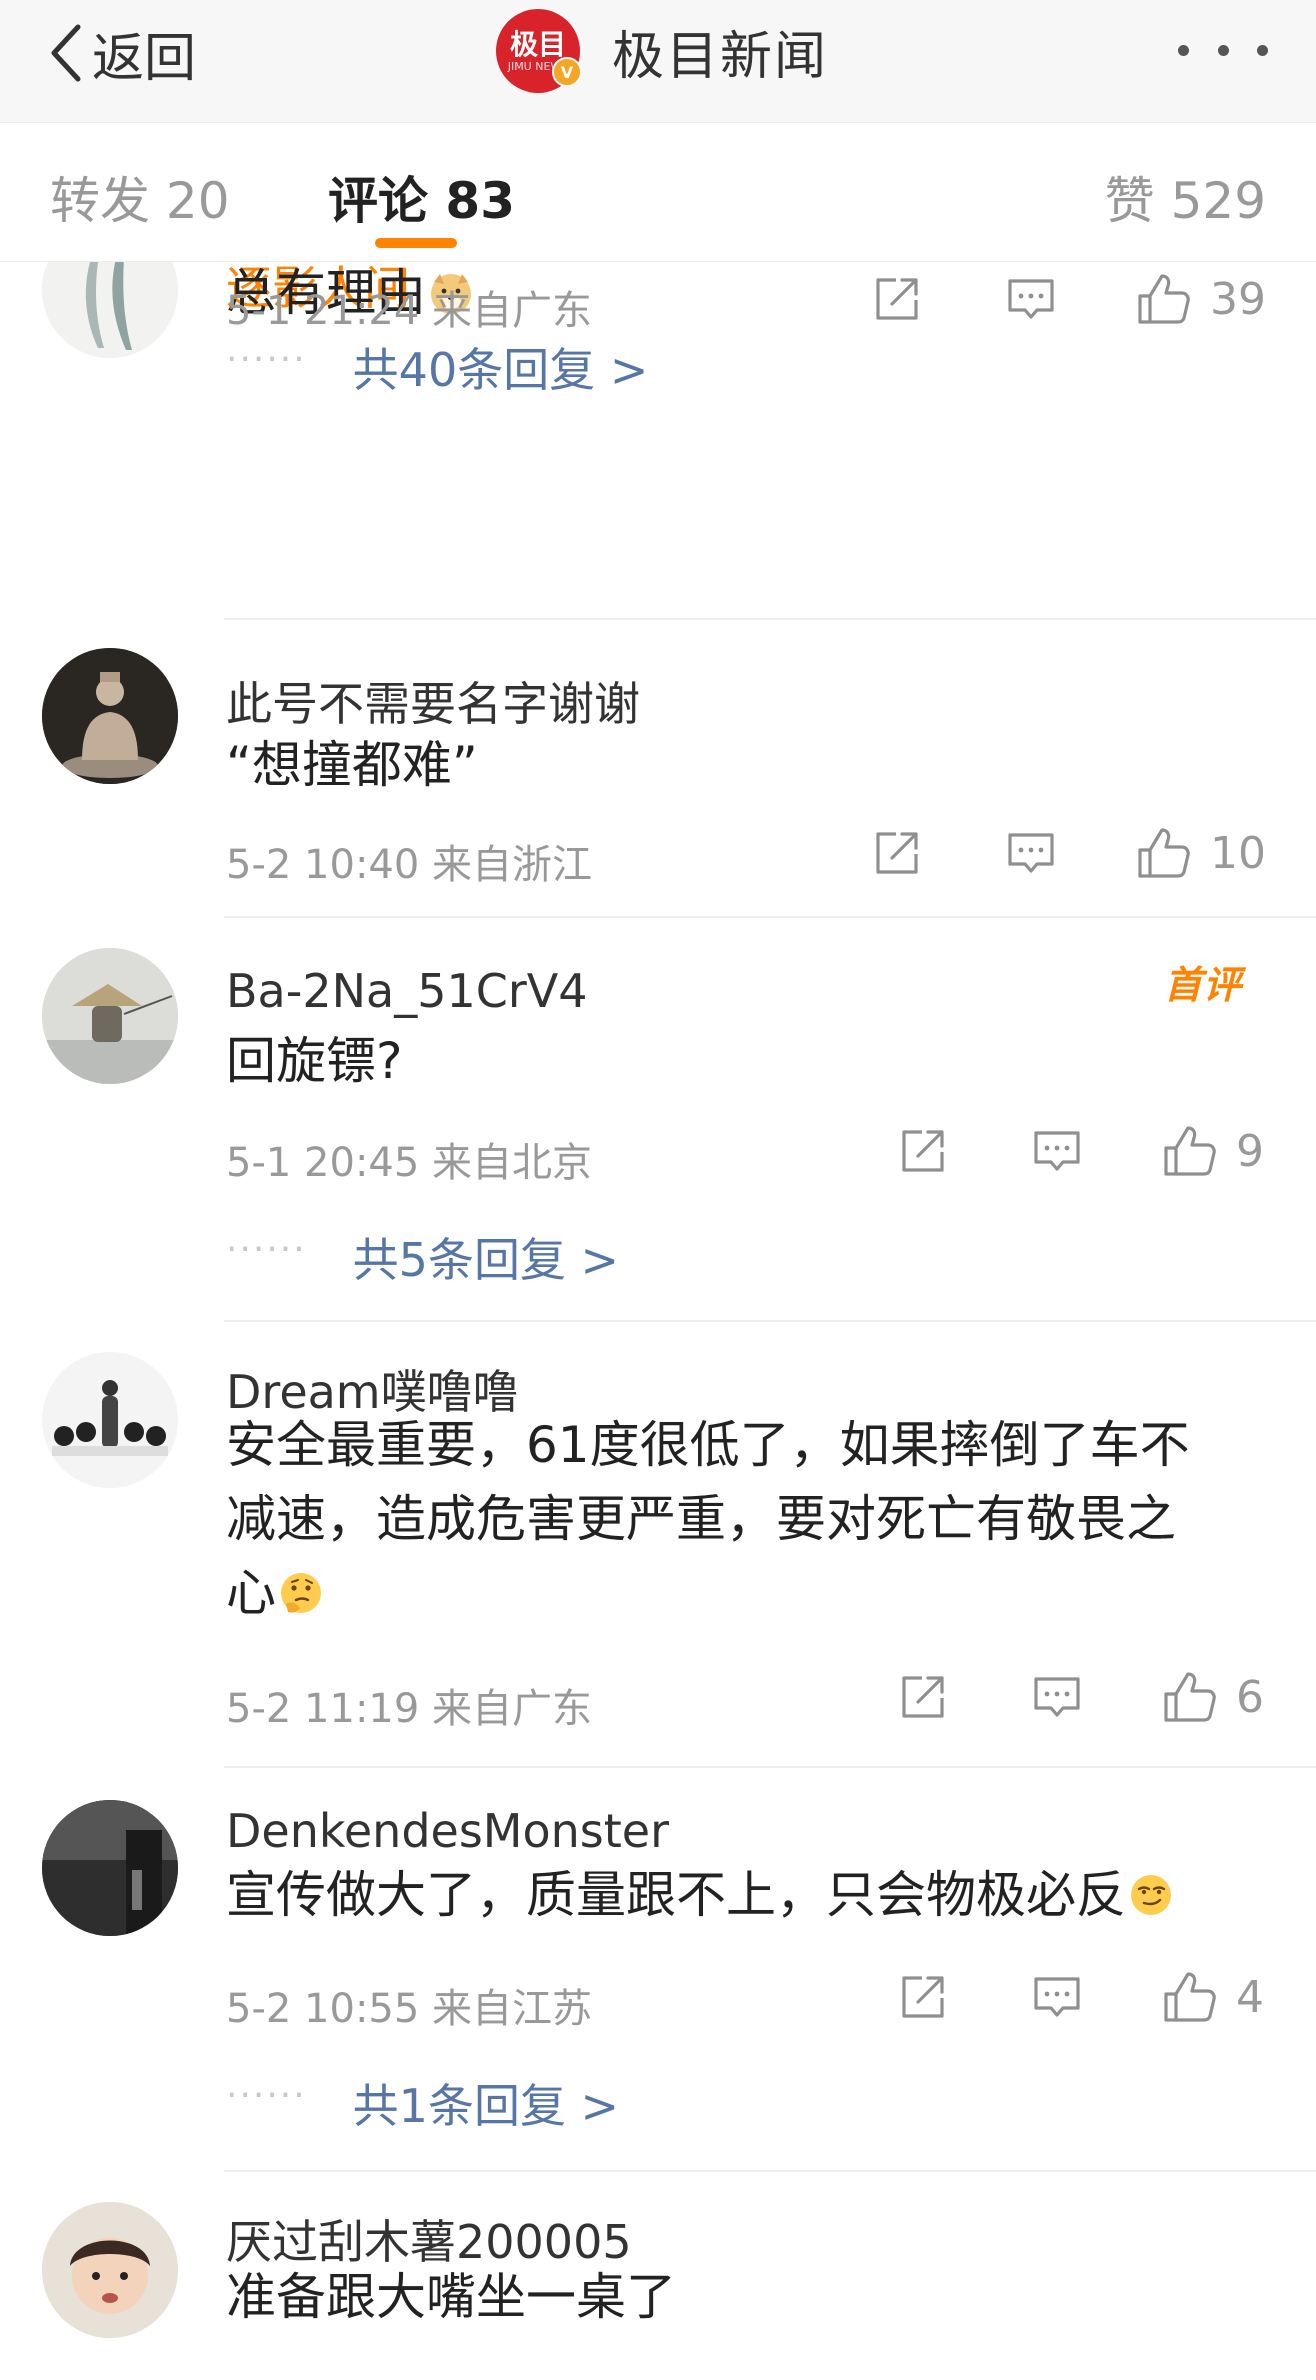 The image size is (1316, 2380). Describe the element at coordinates (447, 1831) in the screenshot. I see `comment-username: DenkendesMonster` at that location.